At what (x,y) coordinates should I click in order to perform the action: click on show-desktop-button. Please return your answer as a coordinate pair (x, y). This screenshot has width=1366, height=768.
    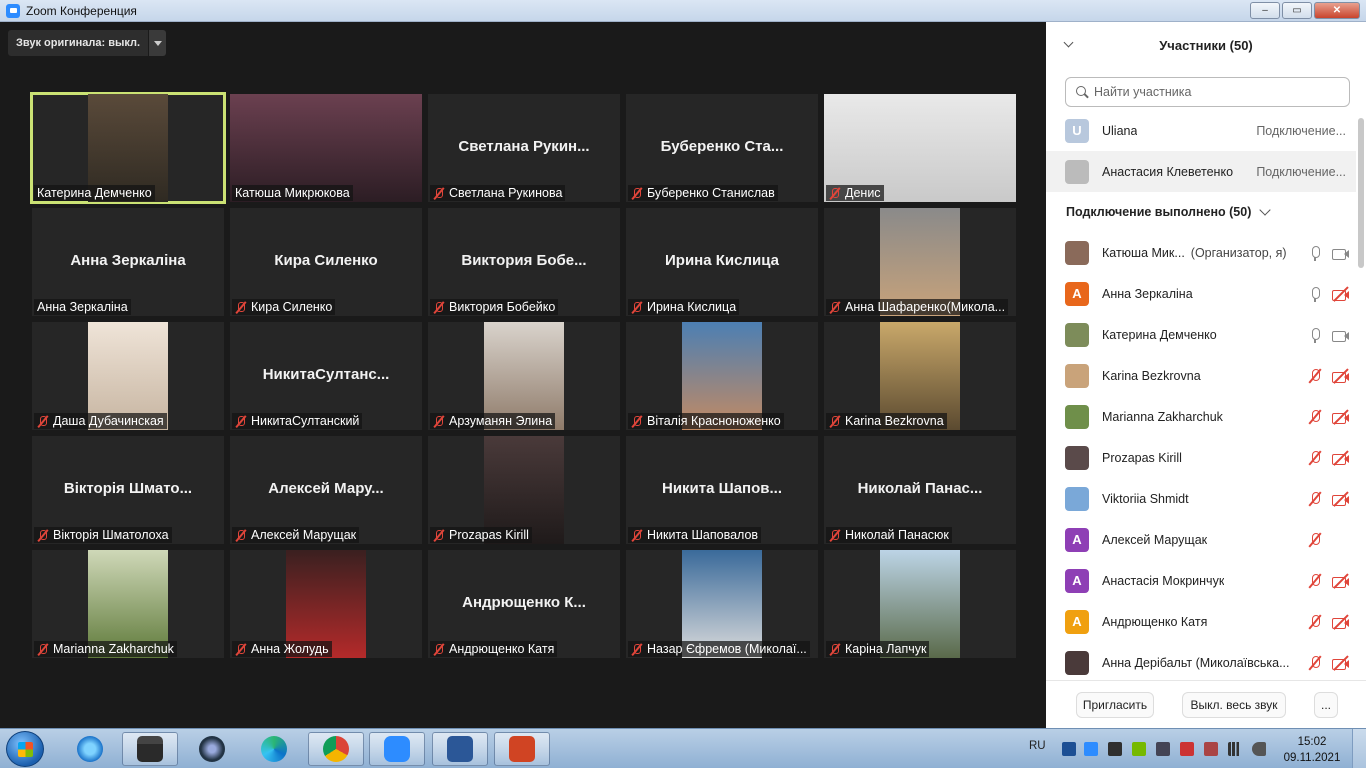
    Looking at the image, I should click on (1359, 748).